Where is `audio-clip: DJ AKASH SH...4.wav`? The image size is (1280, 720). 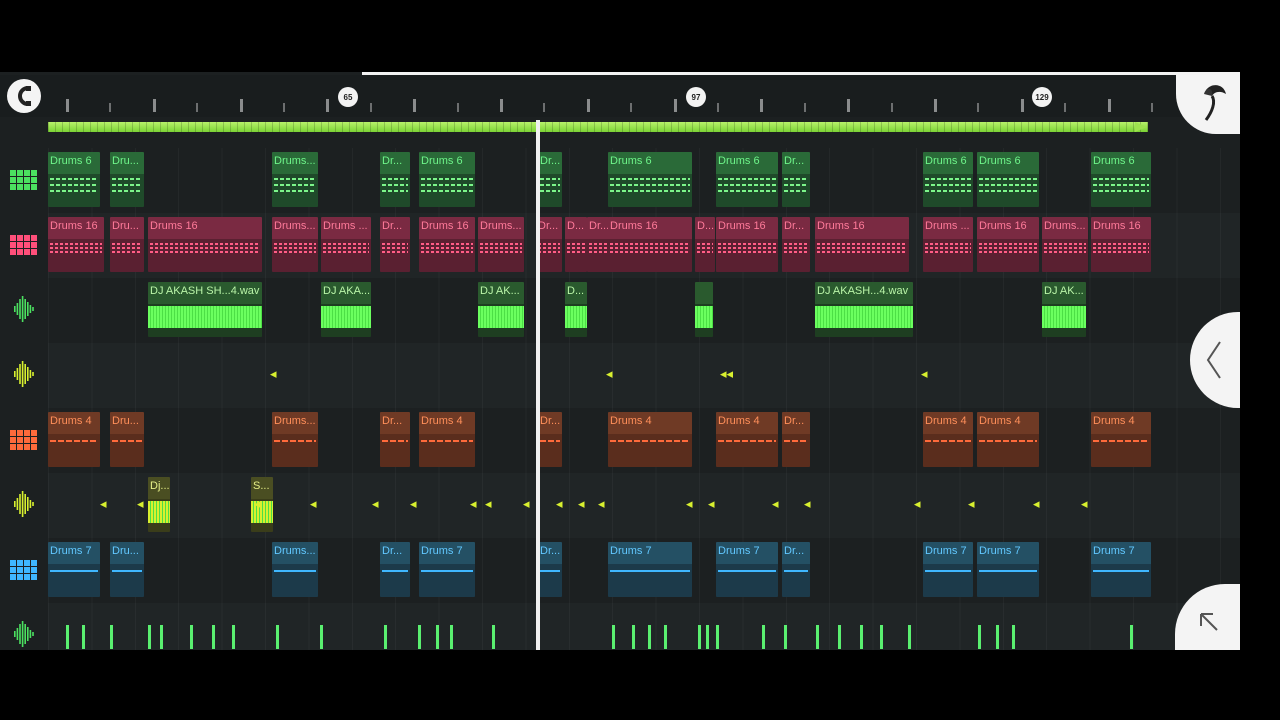
audio-clip: DJ AKASH SH...4.wav is located at coordinates (205, 309).